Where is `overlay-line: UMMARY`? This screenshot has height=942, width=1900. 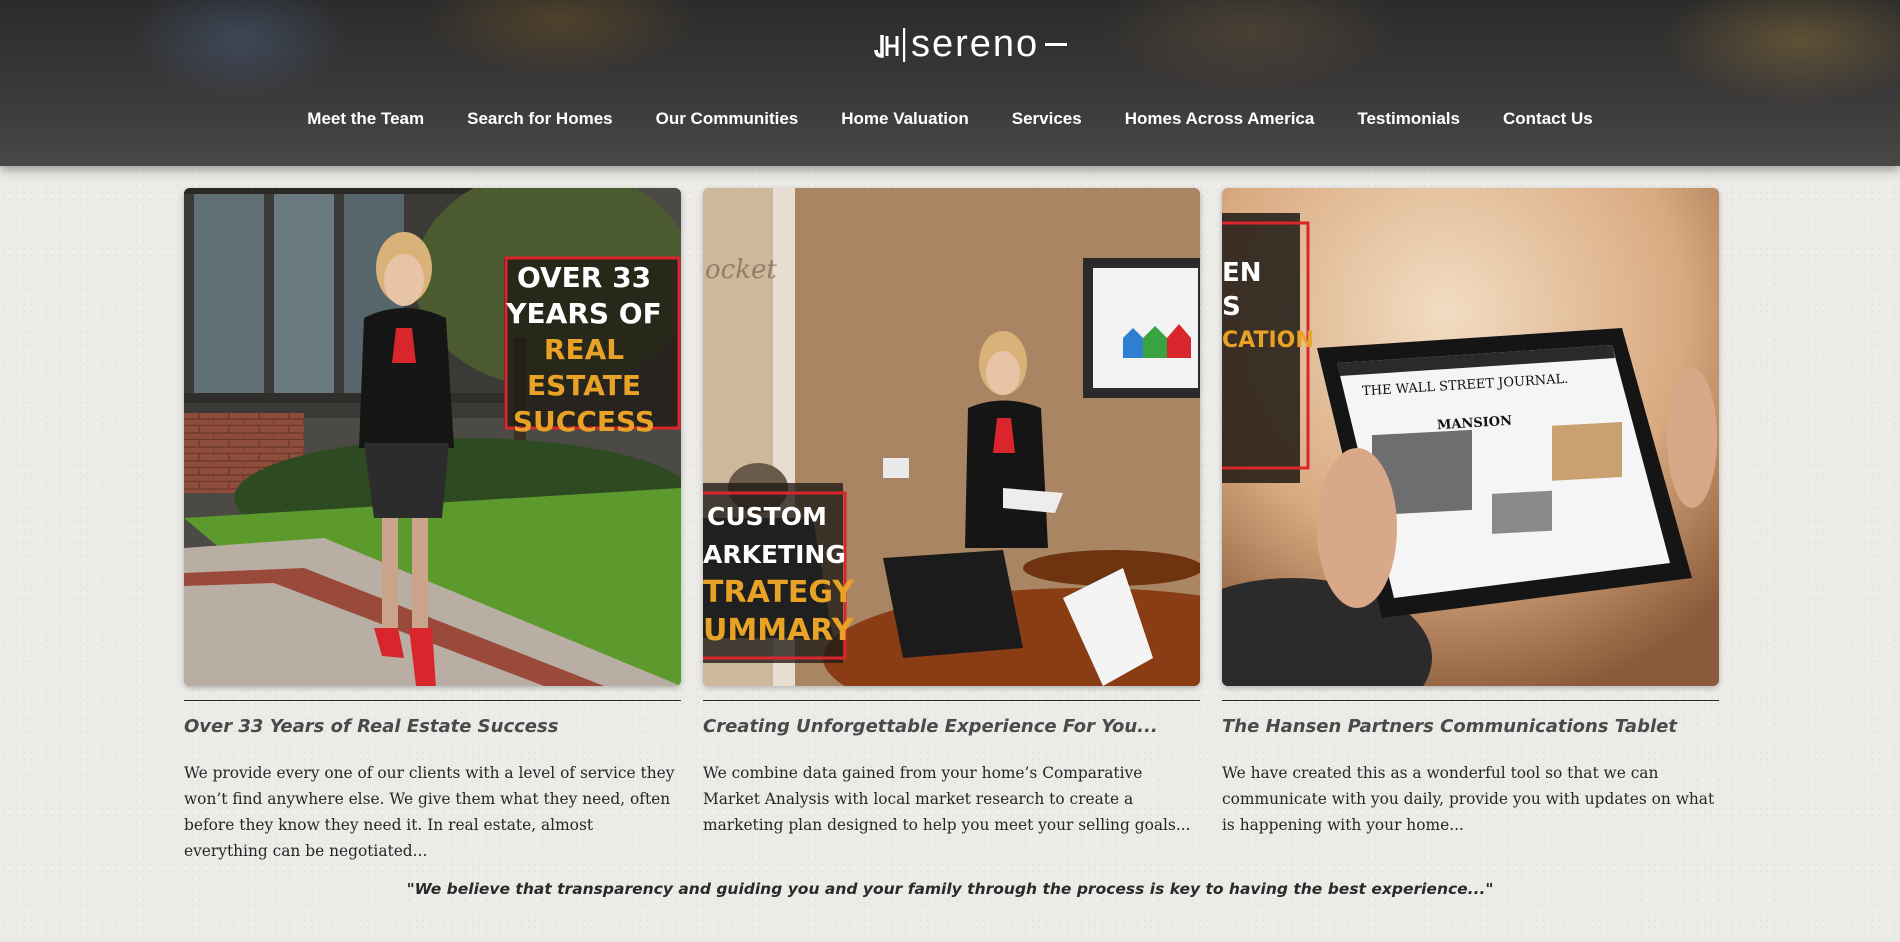
overlay-line: UMMARY is located at coordinates (778, 630).